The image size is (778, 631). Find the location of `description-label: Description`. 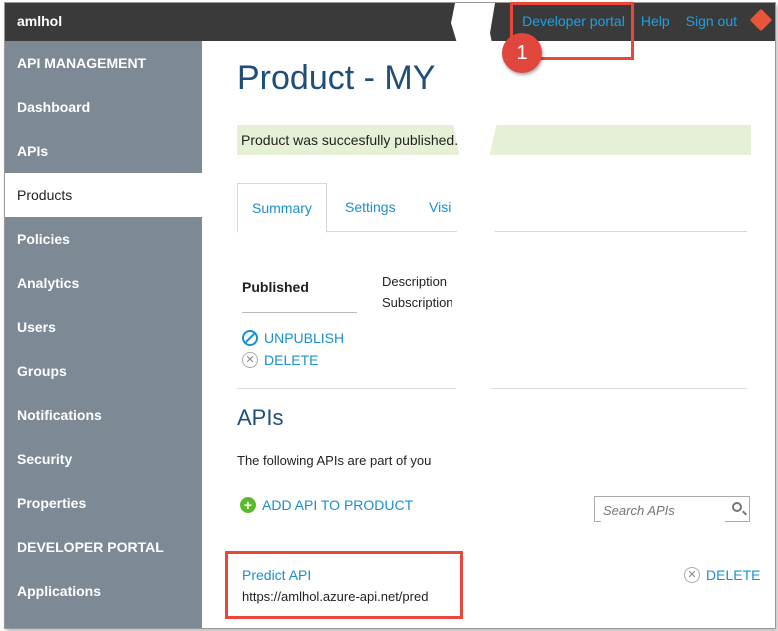

description-label: Description is located at coordinates (415, 281).